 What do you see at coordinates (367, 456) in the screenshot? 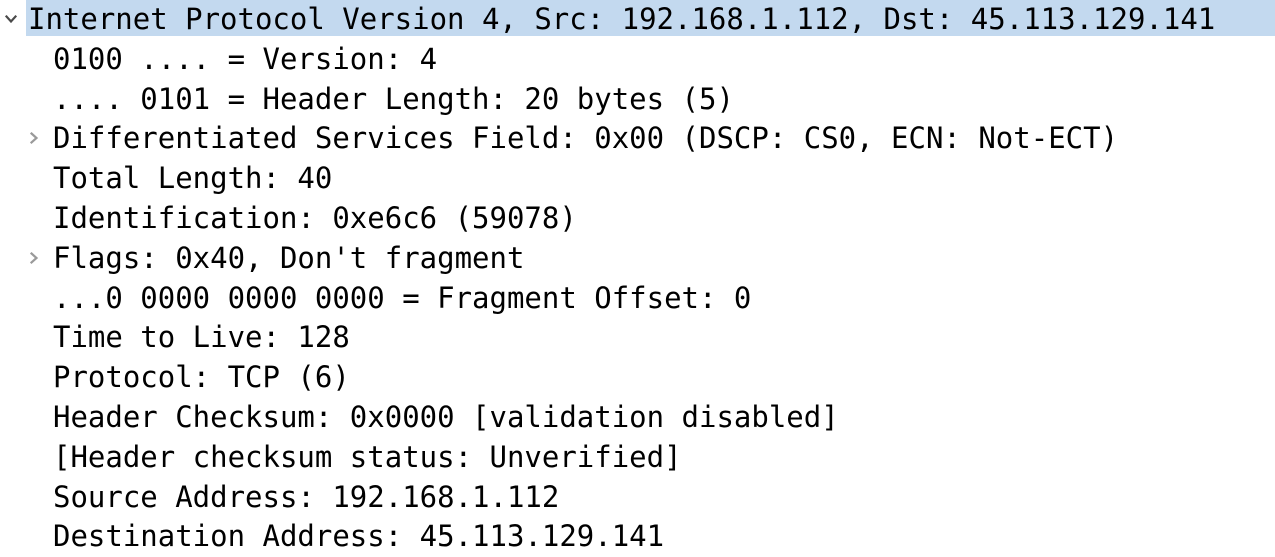
I see `tree-row-label: [Header checksum status: Unverified]` at bounding box center [367, 456].